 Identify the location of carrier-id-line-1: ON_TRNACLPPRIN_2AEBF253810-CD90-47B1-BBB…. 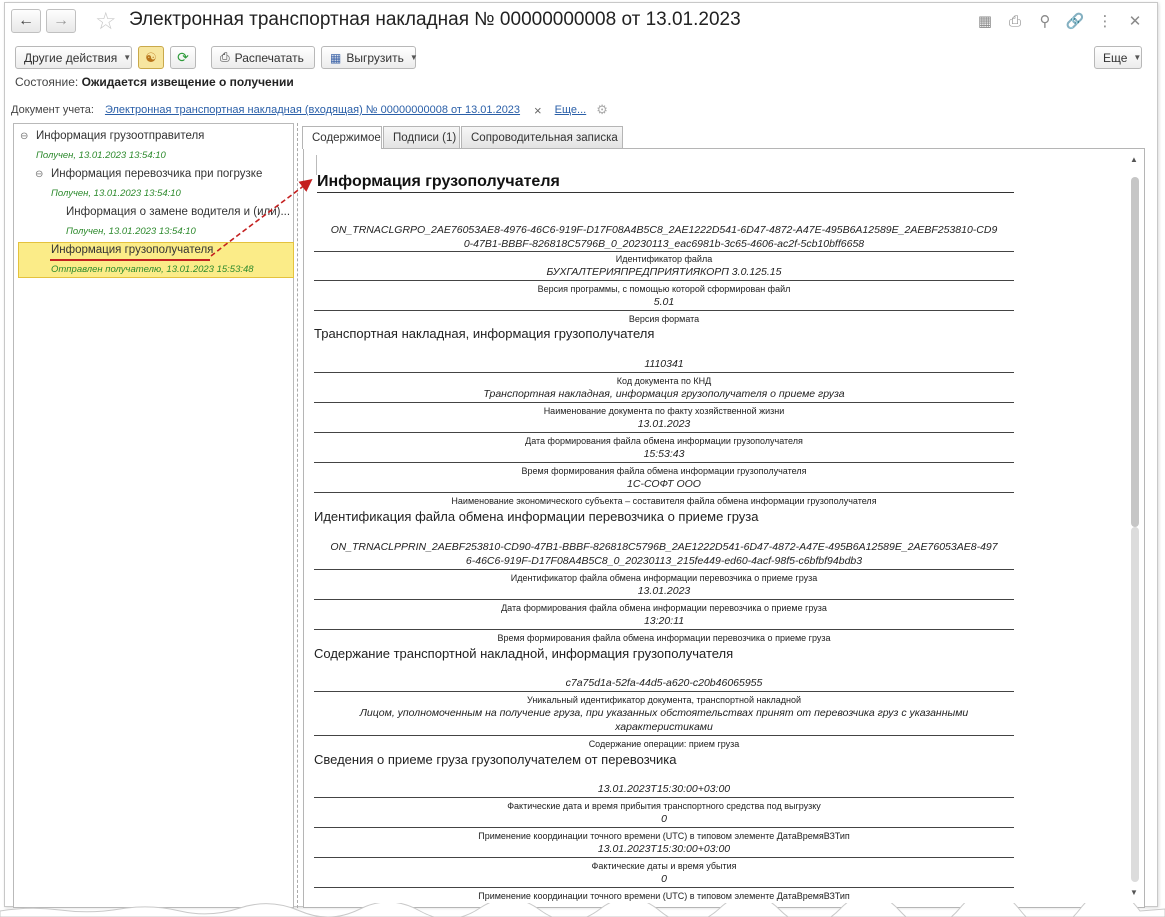
(664, 547).